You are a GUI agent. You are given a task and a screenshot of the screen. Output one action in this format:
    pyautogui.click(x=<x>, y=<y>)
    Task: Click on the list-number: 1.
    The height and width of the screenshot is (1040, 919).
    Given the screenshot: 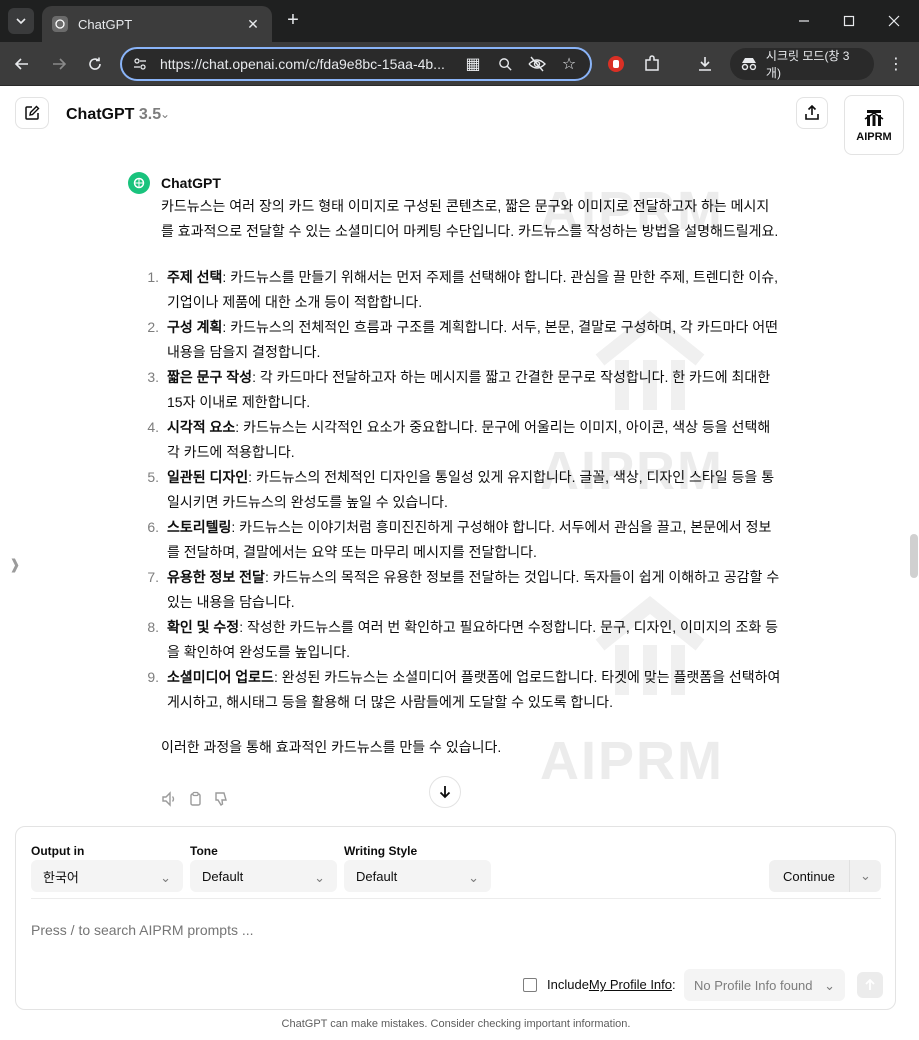 What is the action you would take?
    pyautogui.click(x=153, y=277)
    